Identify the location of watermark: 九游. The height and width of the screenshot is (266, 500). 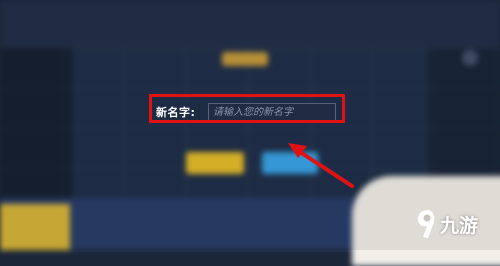
(455, 224).